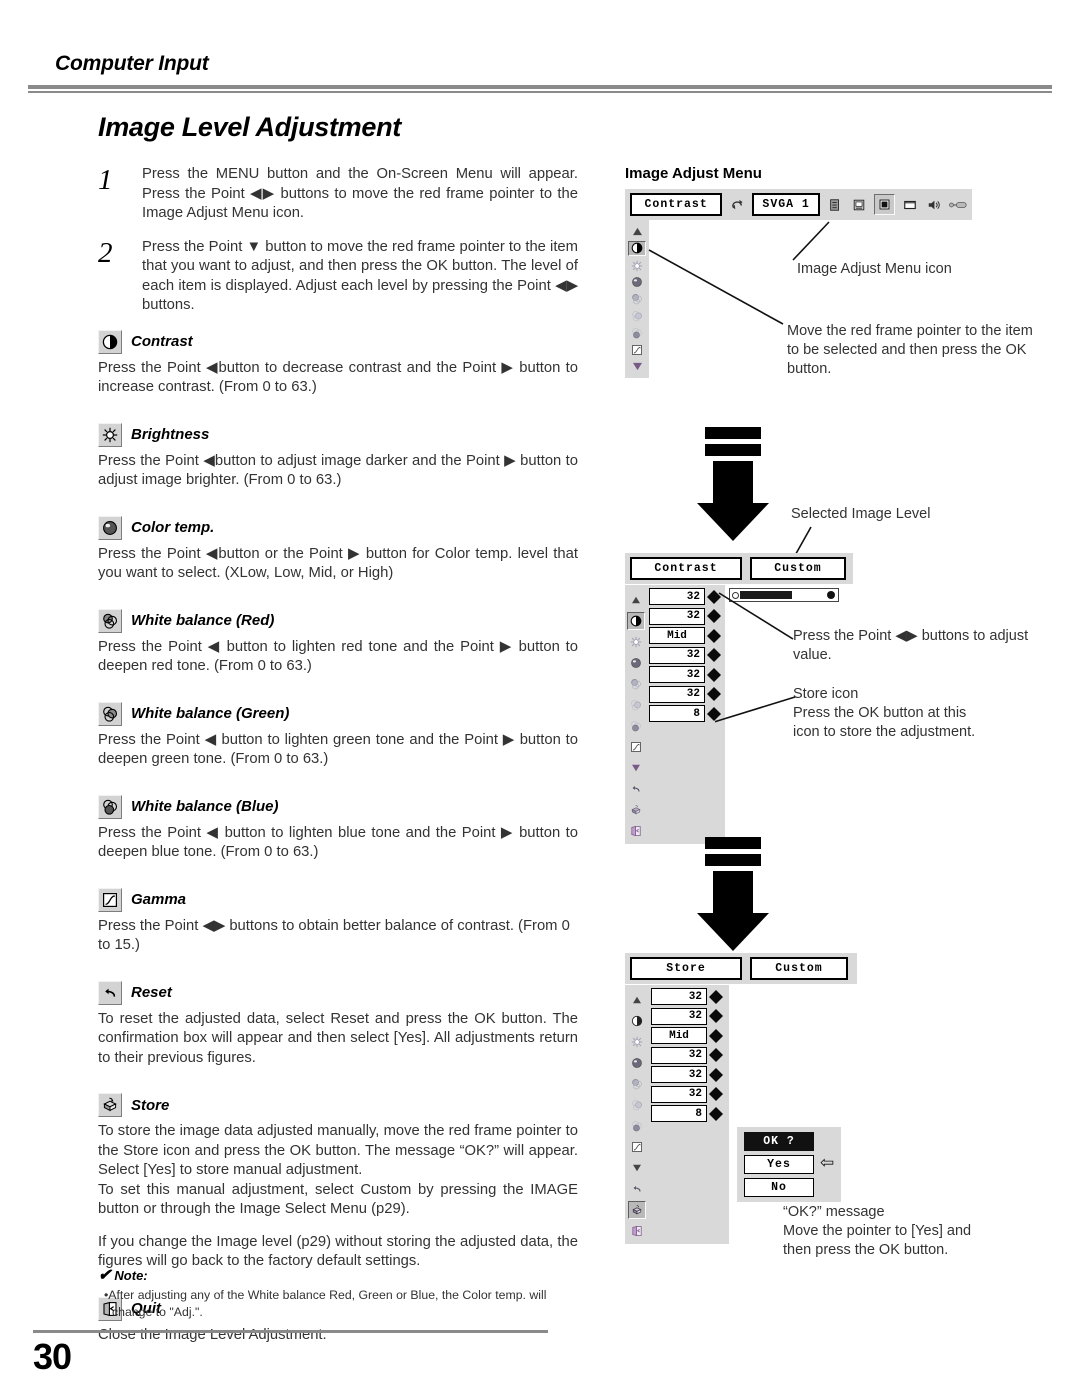 Image resolution: width=1080 pixels, height=1397 pixels. Describe the element at coordinates (739, 568) in the screenshot. I see `osd2-header: Contrast Custom` at that location.